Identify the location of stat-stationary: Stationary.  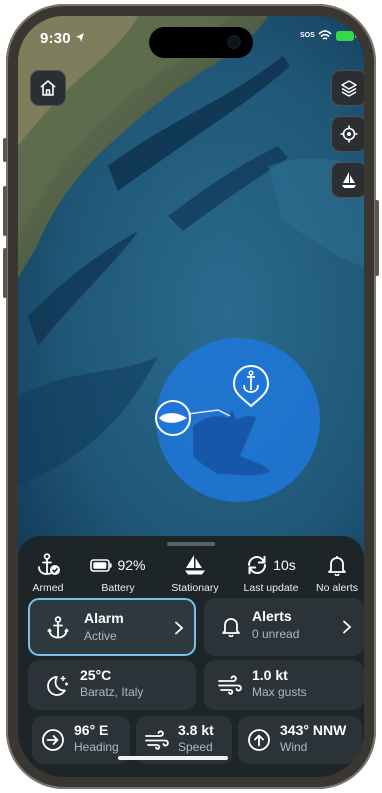
(195, 573).